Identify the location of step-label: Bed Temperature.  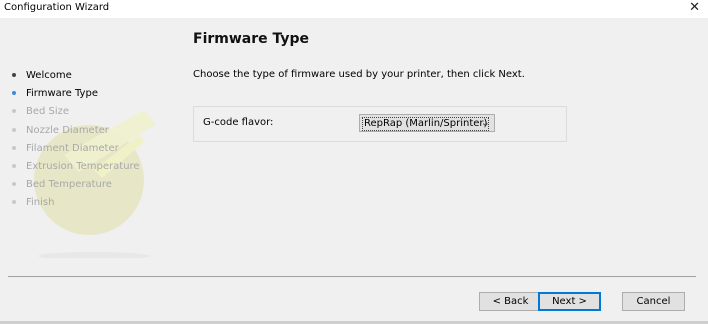
(69, 185).